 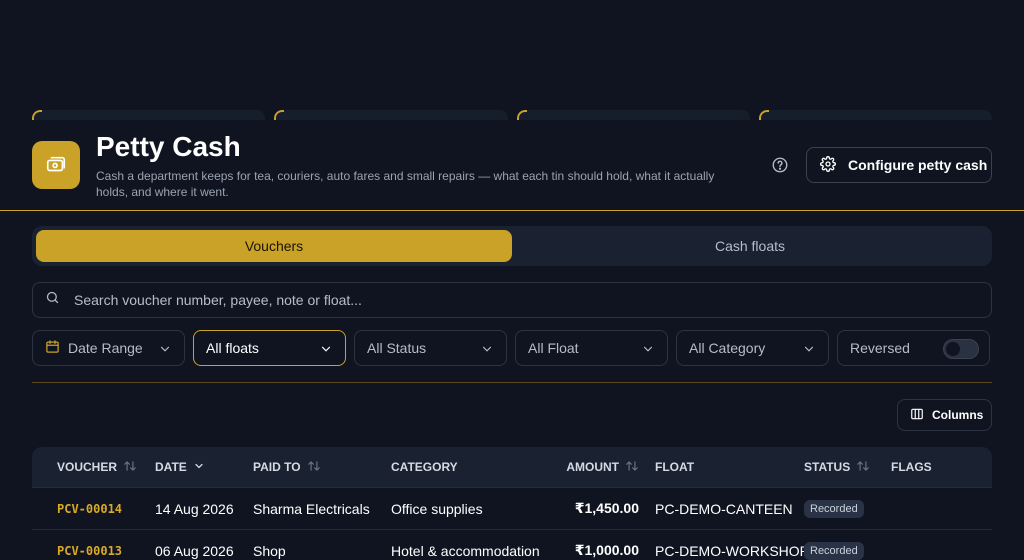 What do you see at coordinates (430, 348) in the screenshot?
I see `status-select: All Status` at bounding box center [430, 348].